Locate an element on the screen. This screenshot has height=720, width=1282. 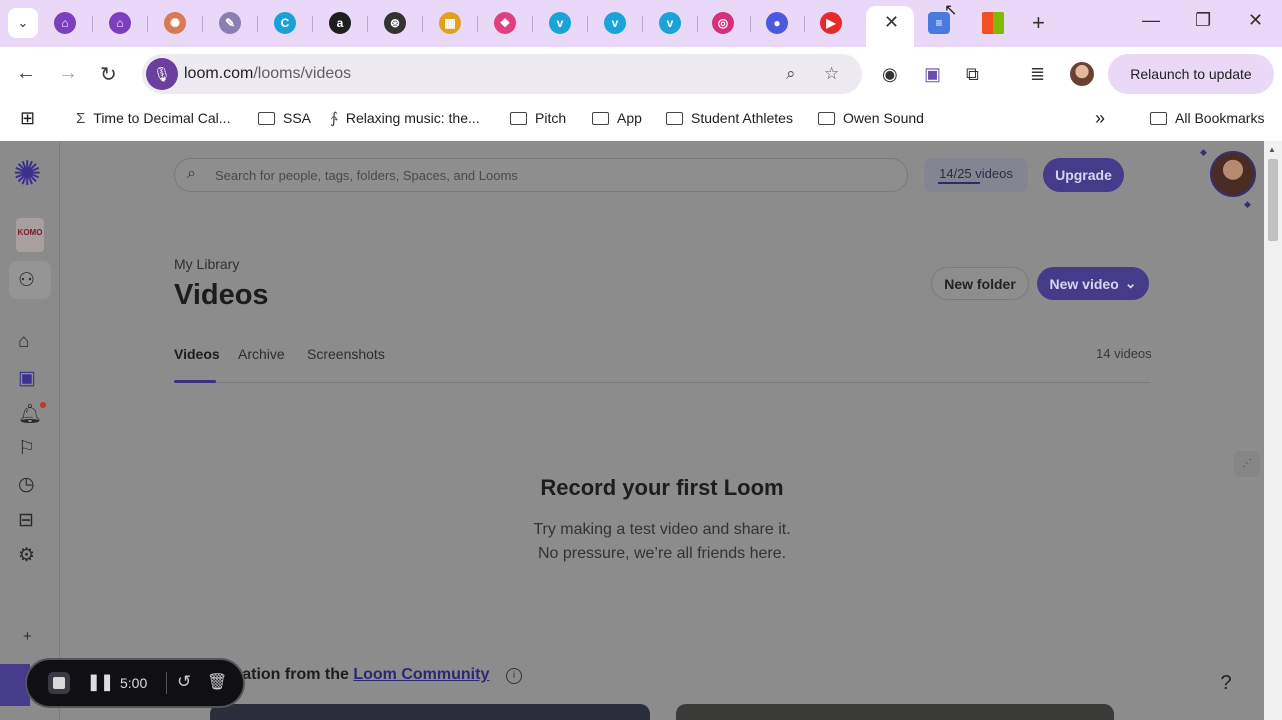
back-button: ← is located at coordinates (26, 73).